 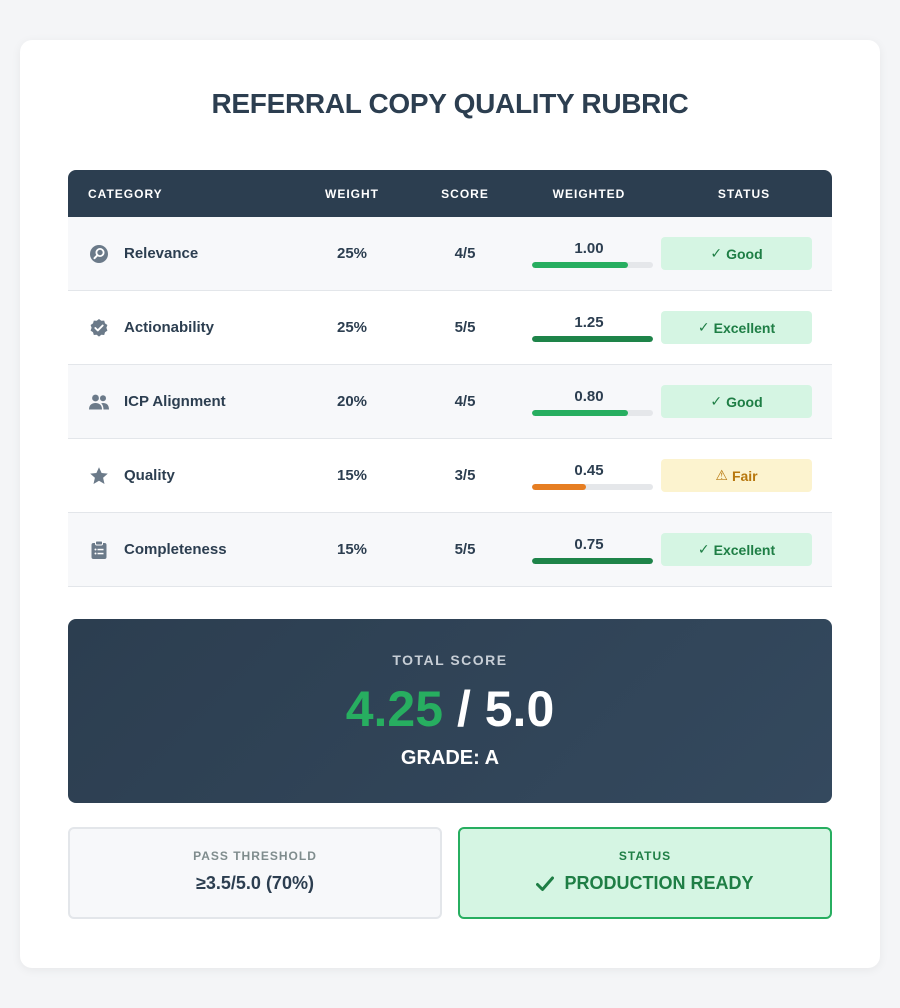 I want to click on total-score-max: 5.0, so click(x=519, y=709).